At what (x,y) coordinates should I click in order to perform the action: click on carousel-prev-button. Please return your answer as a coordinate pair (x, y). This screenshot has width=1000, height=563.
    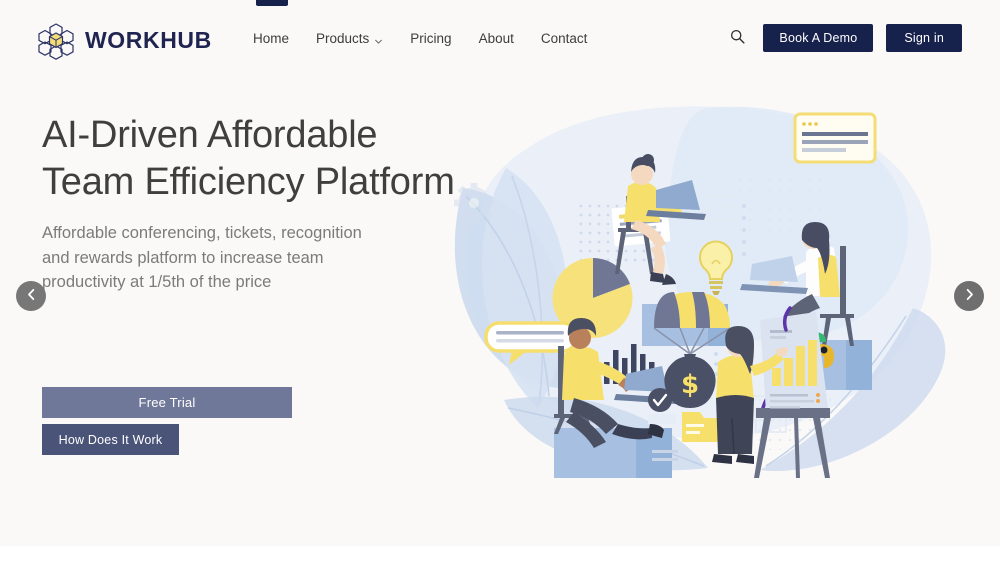
    Looking at the image, I should click on (31, 296).